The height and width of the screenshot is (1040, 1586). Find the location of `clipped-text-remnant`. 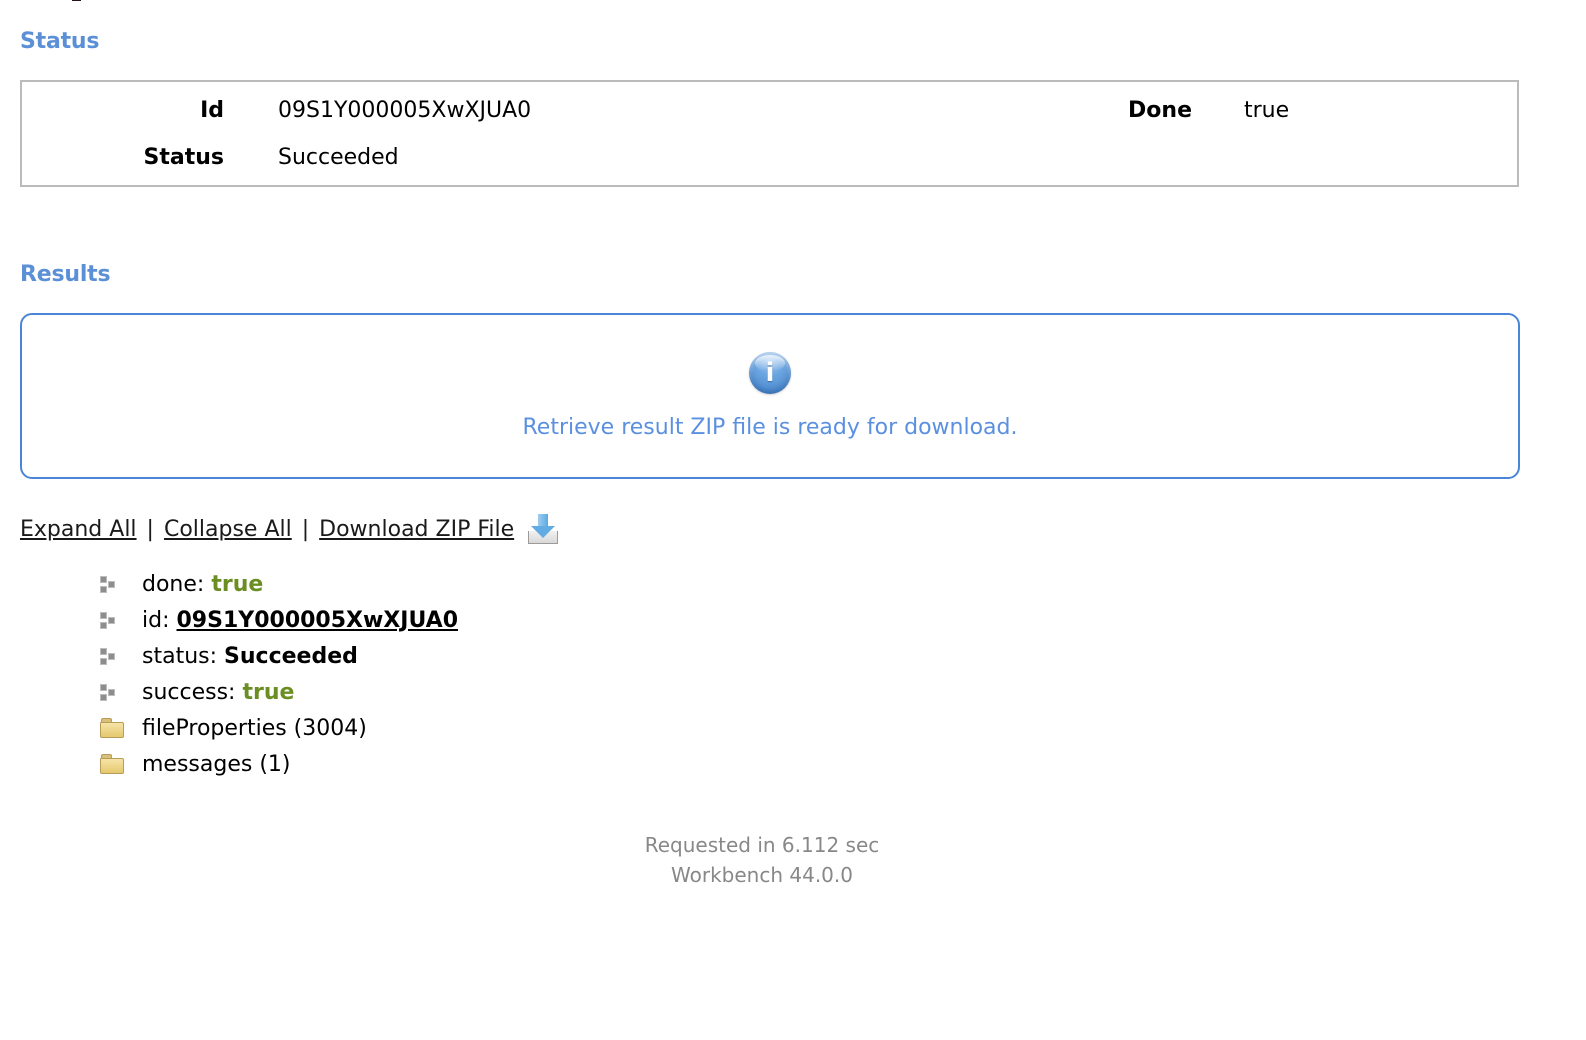

clipped-text-remnant is located at coordinates (76, 0).